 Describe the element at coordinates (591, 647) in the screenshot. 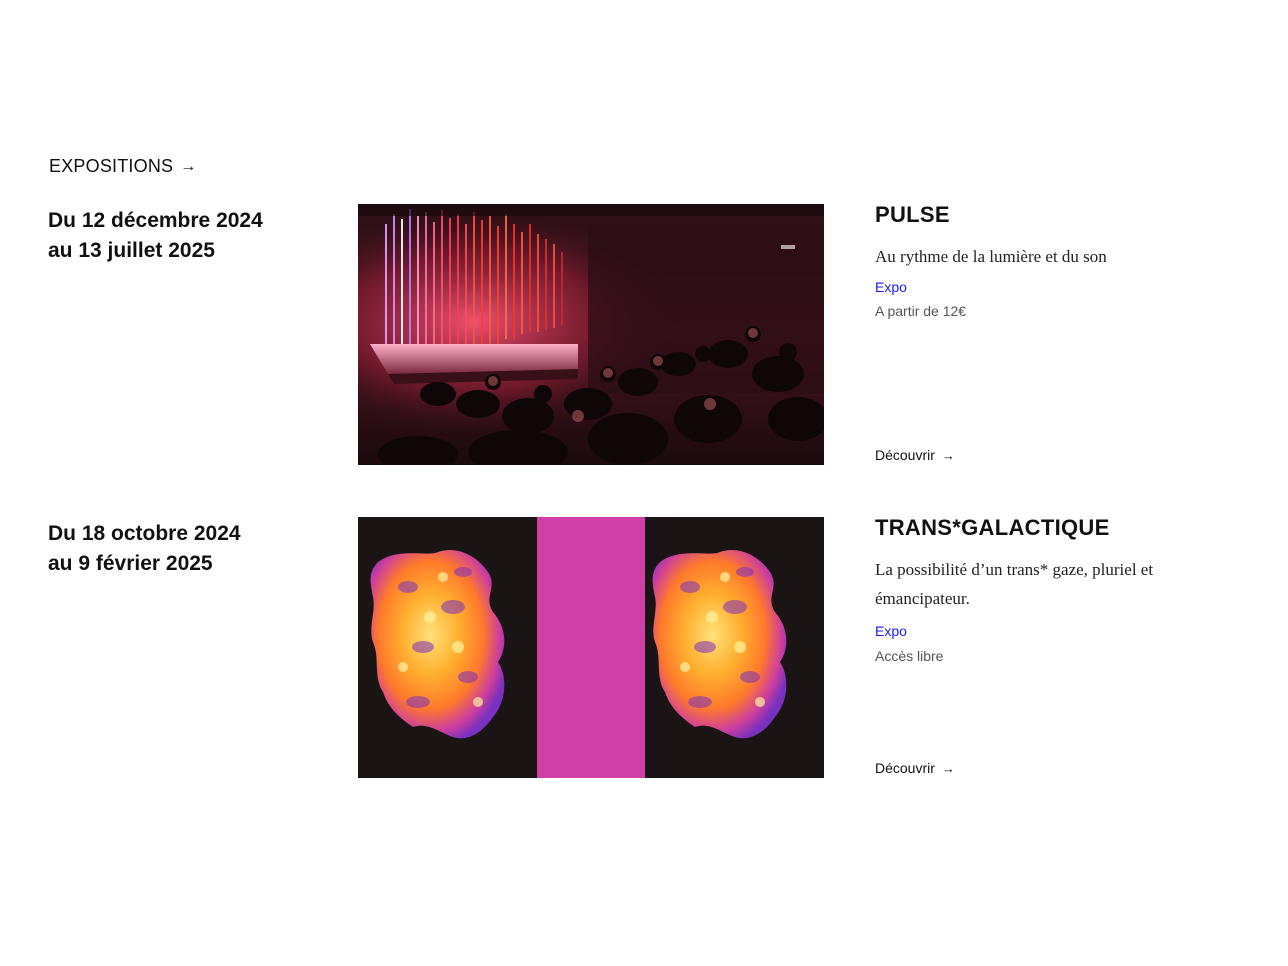

I see `event-image-transgalactique` at that location.